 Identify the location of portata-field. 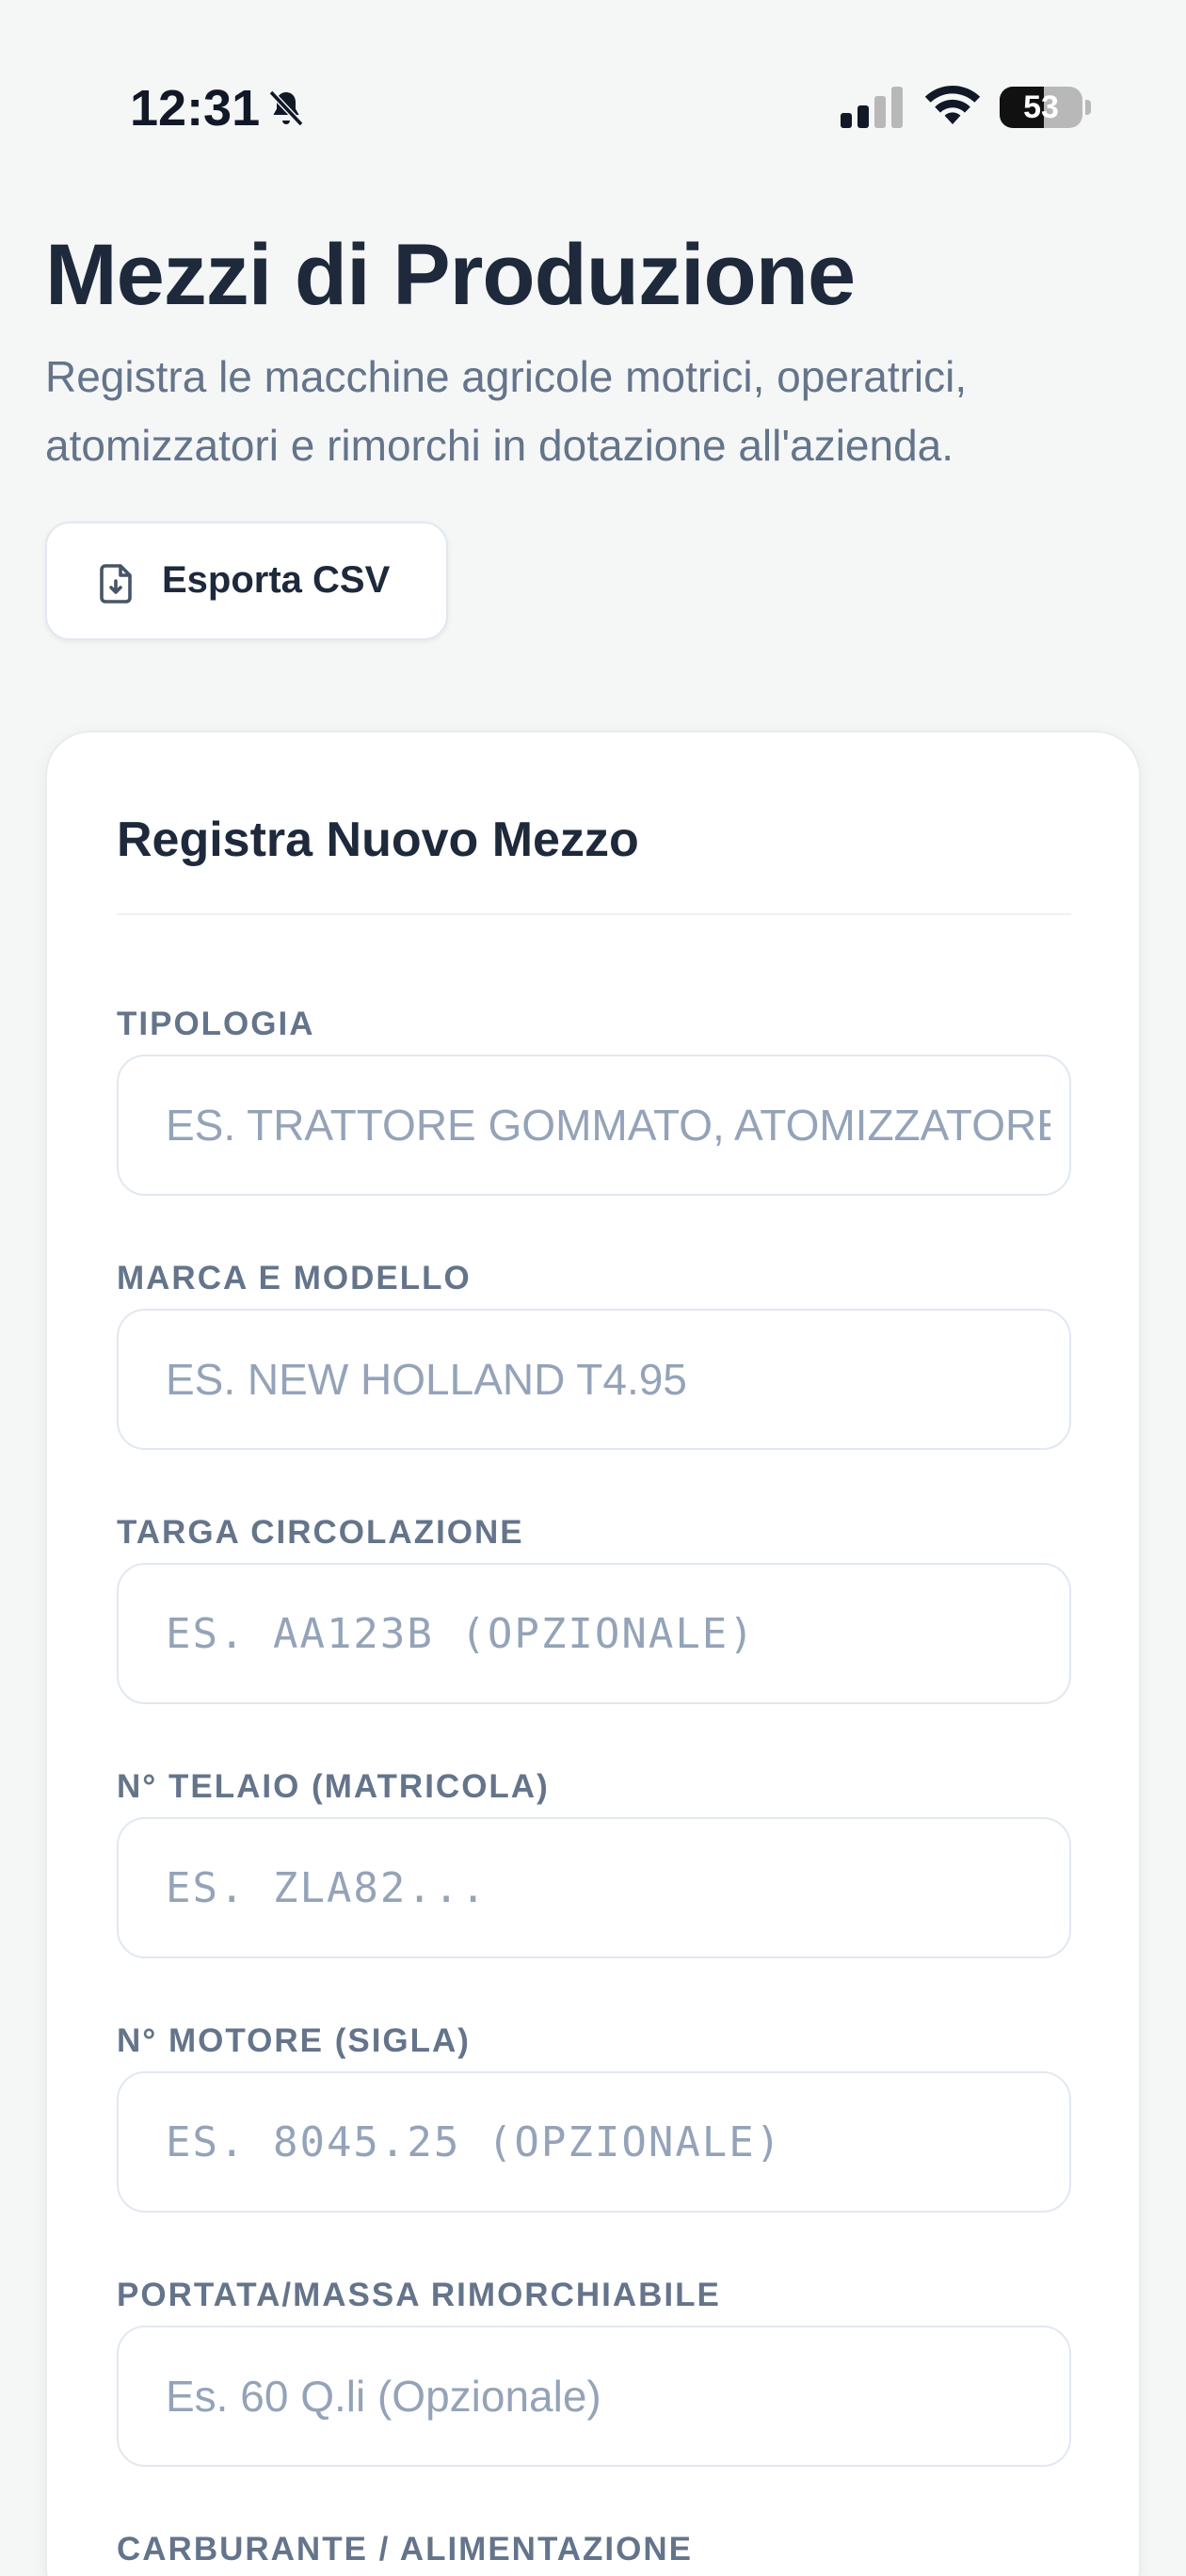
(594, 2396).